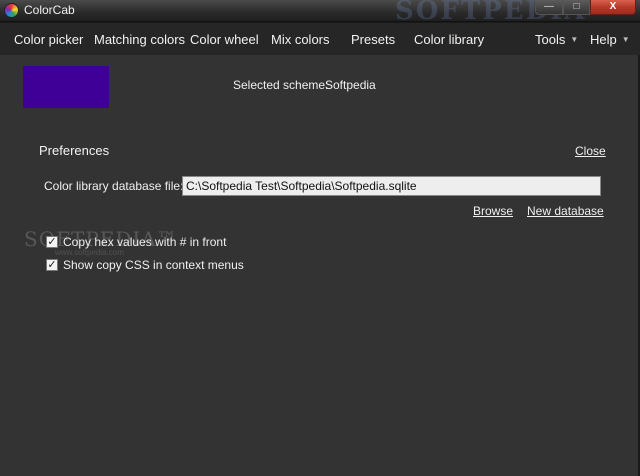  What do you see at coordinates (603, 39) in the screenshot?
I see `menu-help-label: Help` at bounding box center [603, 39].